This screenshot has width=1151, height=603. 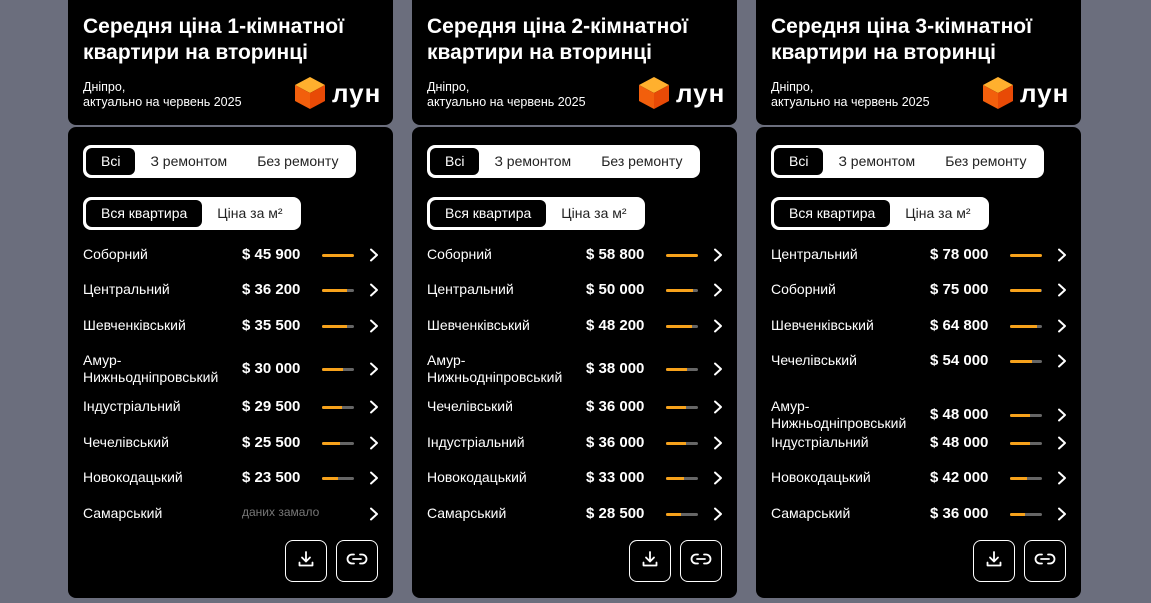 I want to click on view-filter-tabs: Вся квартира Ціна за м², so click(x=536, y=213).